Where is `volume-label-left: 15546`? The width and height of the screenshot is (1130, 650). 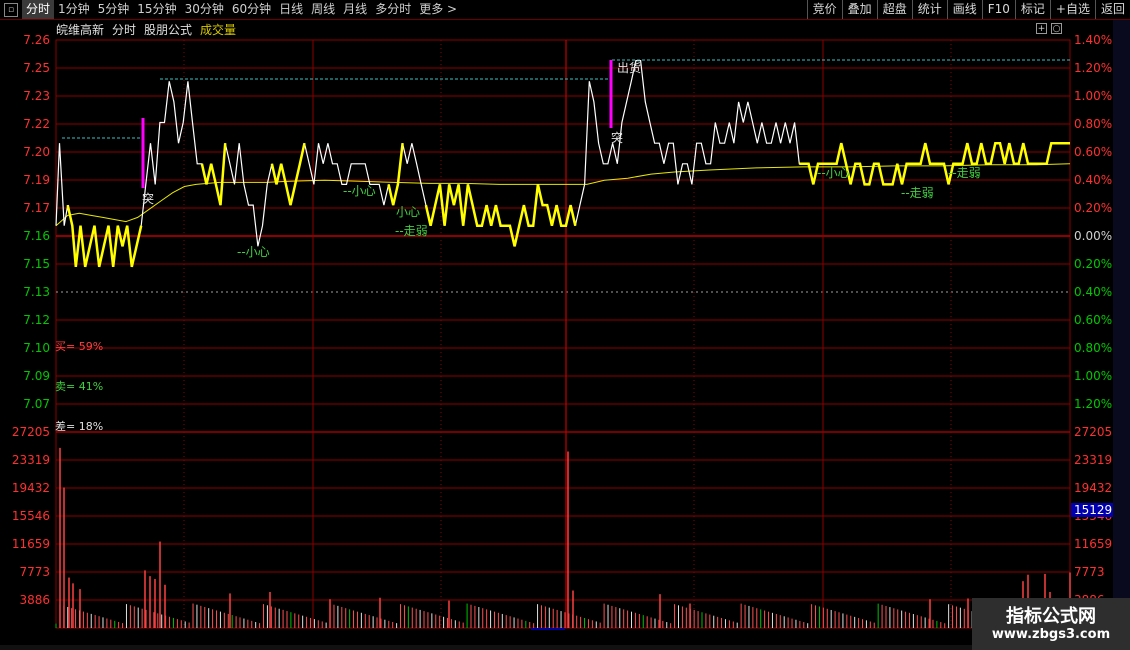 volume-label-left: 15546 is located at coordinates (31, 516).